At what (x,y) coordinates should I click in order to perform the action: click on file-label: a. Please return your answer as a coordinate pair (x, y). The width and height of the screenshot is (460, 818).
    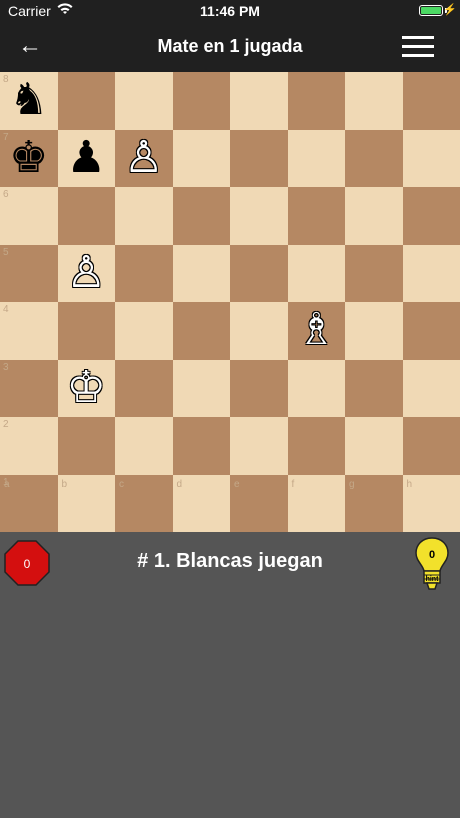
    Looking at the image, I should click on (7, 484).